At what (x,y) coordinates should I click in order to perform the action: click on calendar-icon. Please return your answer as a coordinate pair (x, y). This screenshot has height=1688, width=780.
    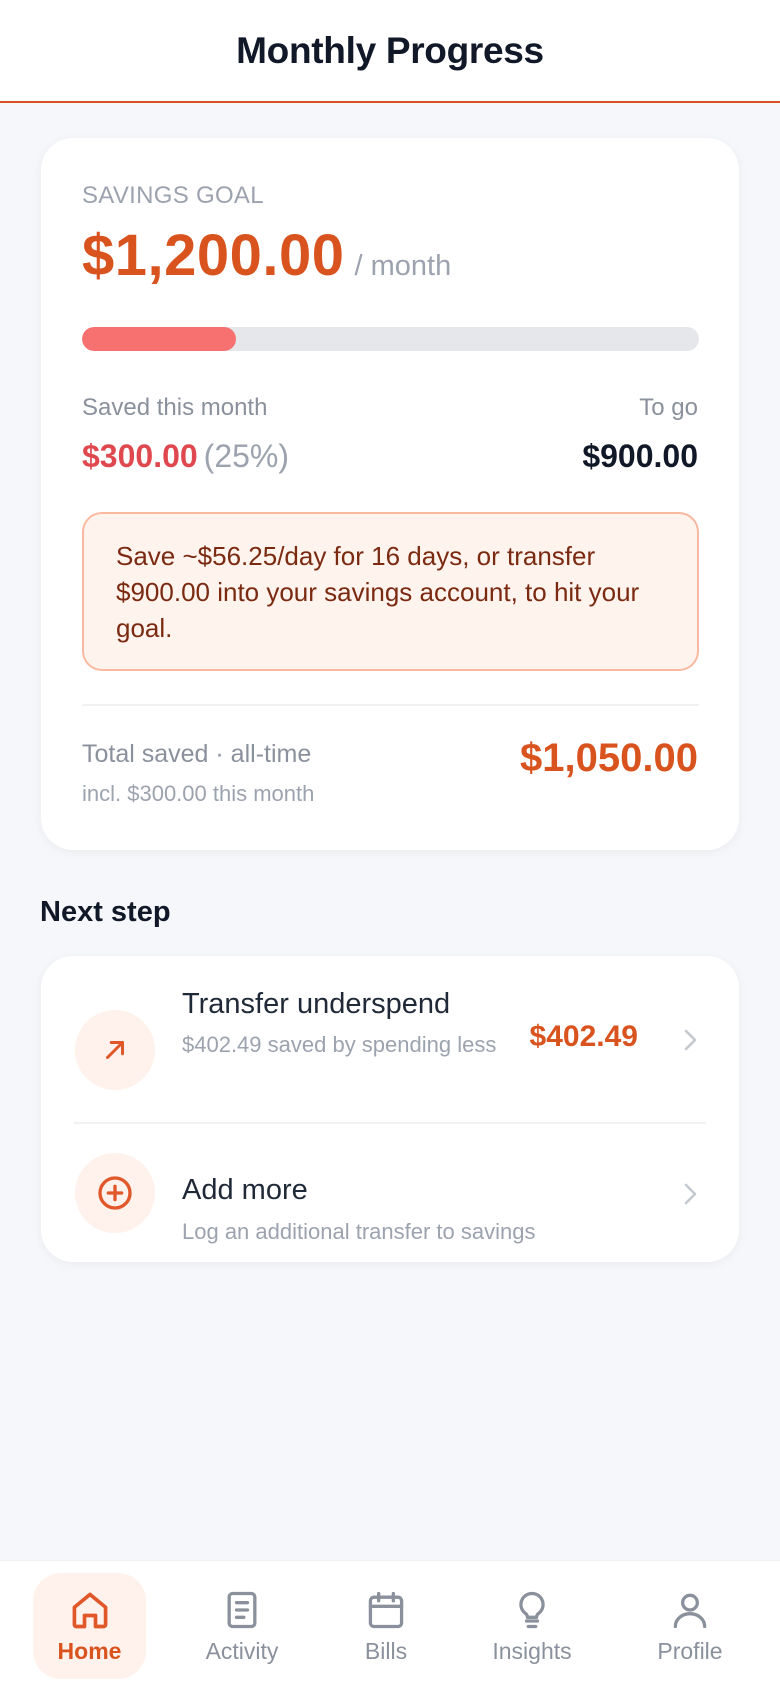
    Looking at the image, I should click on (386, 1609).